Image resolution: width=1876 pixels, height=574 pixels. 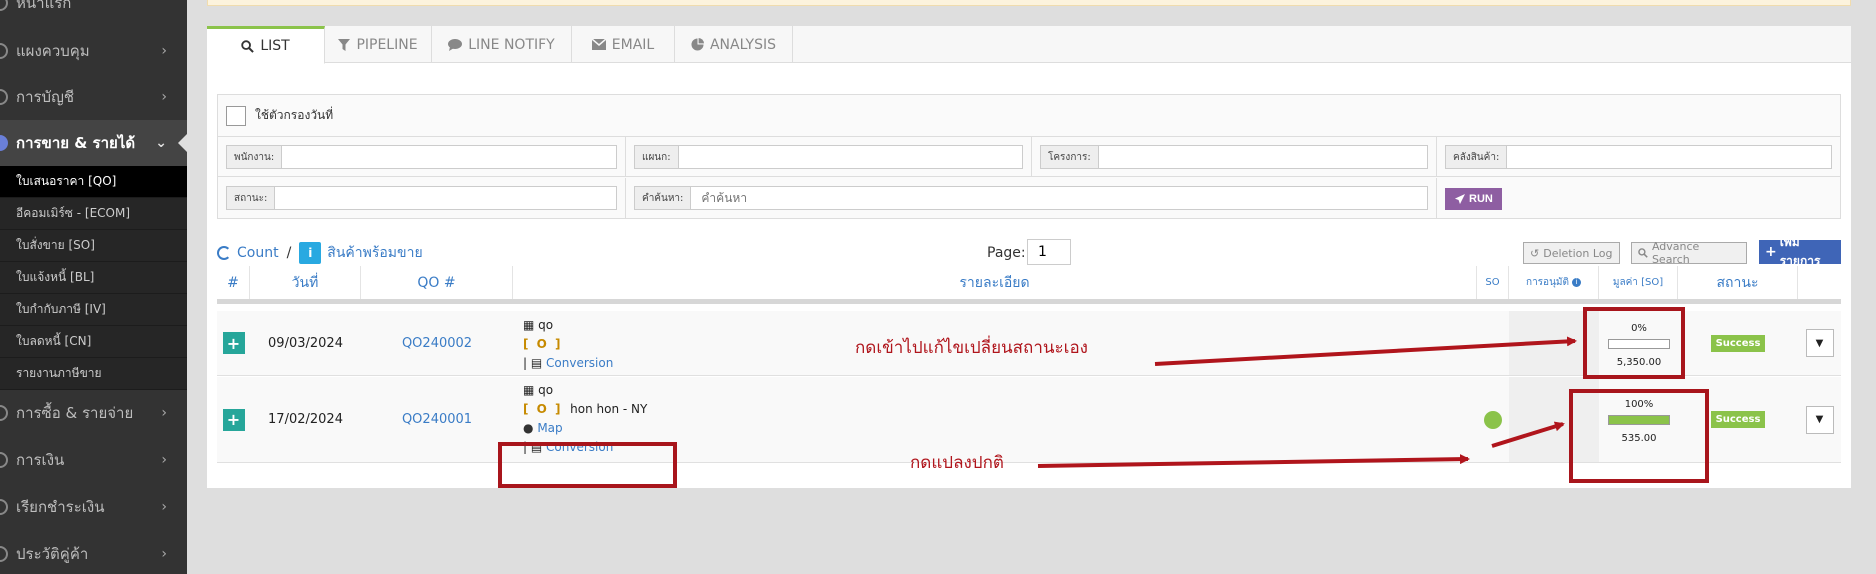 I want to click on annotation-arrows, so click(x=1307, y=402).